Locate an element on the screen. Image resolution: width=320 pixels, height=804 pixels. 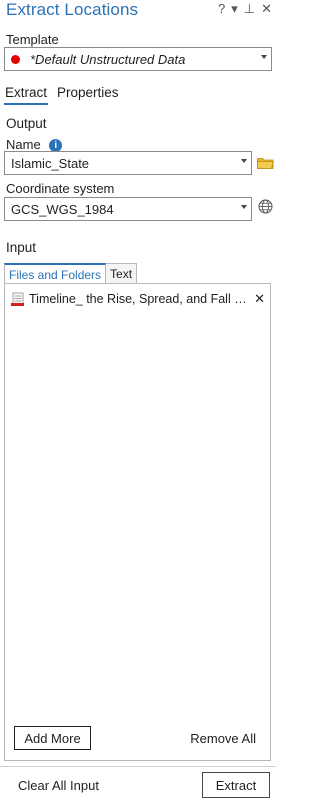
tab-files-and-folders: Files and Folders is located at coordinates (55, 274).